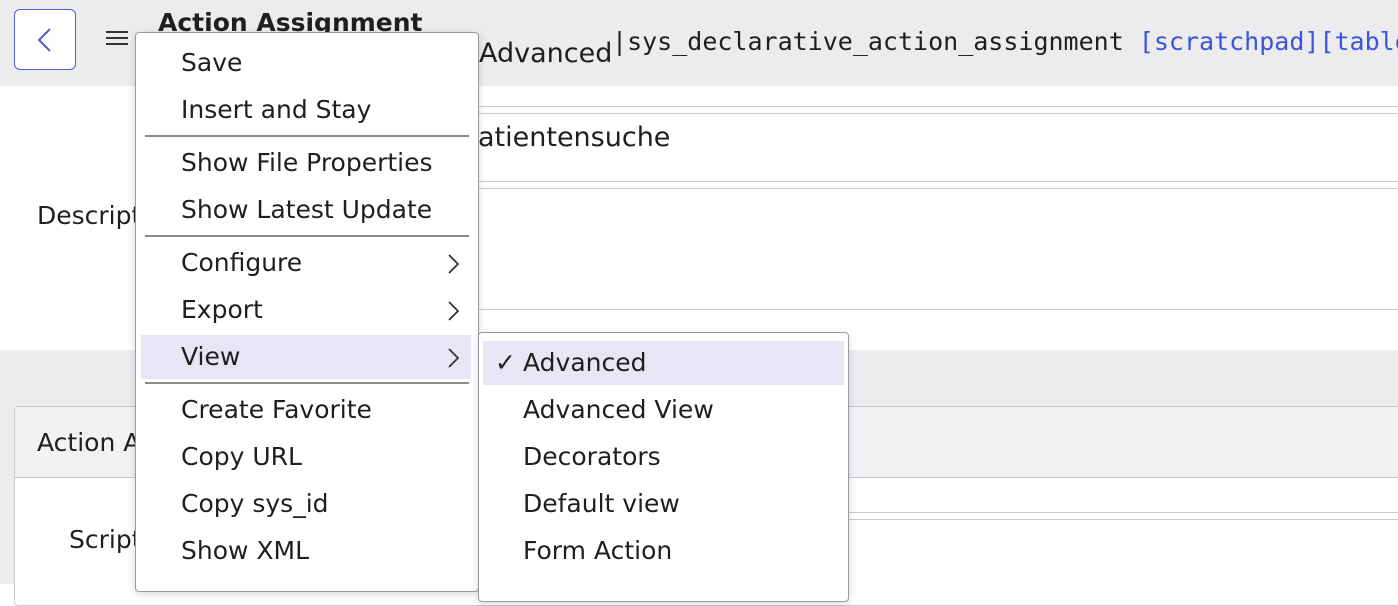 The width and height of the screenshot is (1398, 606). I want to click on submenu-item-form-action: Form Action, so click(663, 551).